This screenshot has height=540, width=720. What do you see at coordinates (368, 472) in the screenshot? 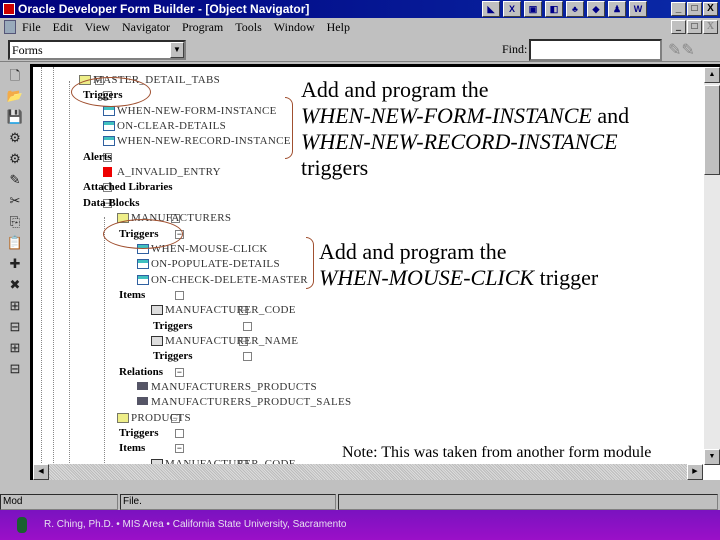
I see `horizontal-scrollbar: ◀ ▶` at bounding box center [368, 472].